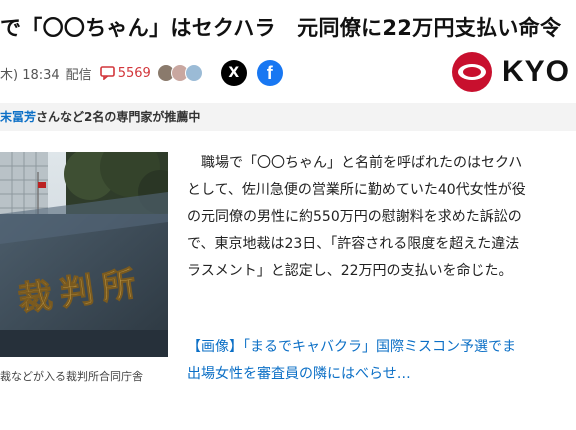 This screenshot has width=576, height=430. Describe the element at coordinates (354, 217) in the screenshot. I see `body-line: の元同僚の男性に約550万円の慰謝料を求めた訴訟の` at that location.